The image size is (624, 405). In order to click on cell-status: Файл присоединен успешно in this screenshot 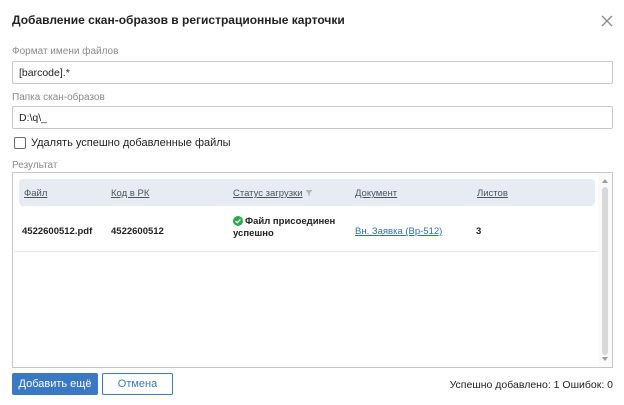, I will do `click(288, 228)`.